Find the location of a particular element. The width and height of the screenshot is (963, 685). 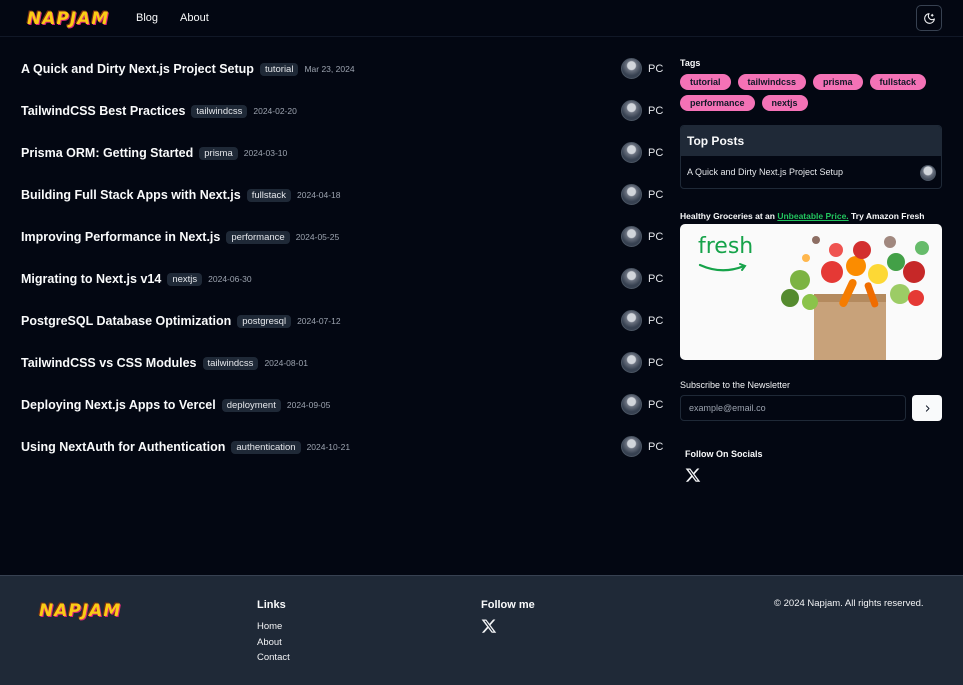

post-date: Mar 23, 2024 is located at coordinates (329, 69).